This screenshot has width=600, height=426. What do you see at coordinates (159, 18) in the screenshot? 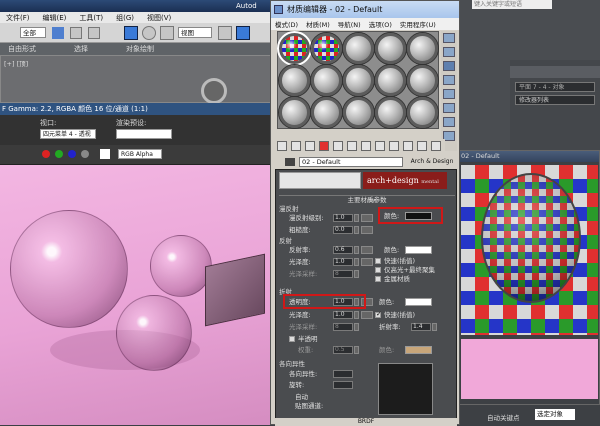
I see `menu-view: 视图(V)` at bounding box center [159, 18].